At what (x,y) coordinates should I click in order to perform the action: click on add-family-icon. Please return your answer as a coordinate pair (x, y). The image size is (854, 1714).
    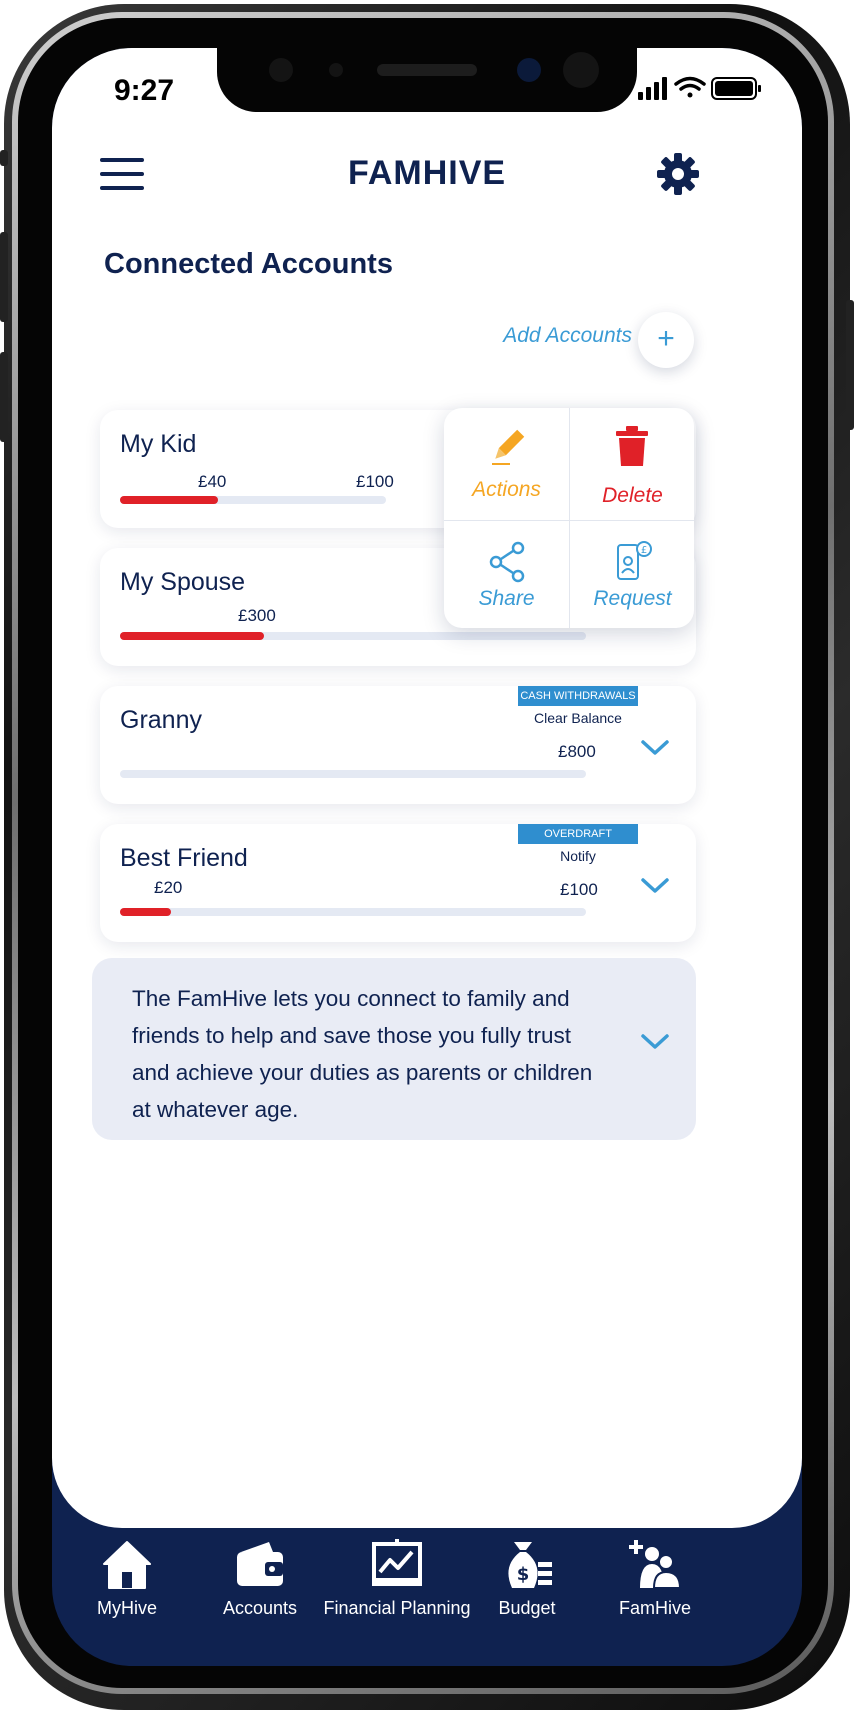
    Looking at the image, I should click on (655, 1564).